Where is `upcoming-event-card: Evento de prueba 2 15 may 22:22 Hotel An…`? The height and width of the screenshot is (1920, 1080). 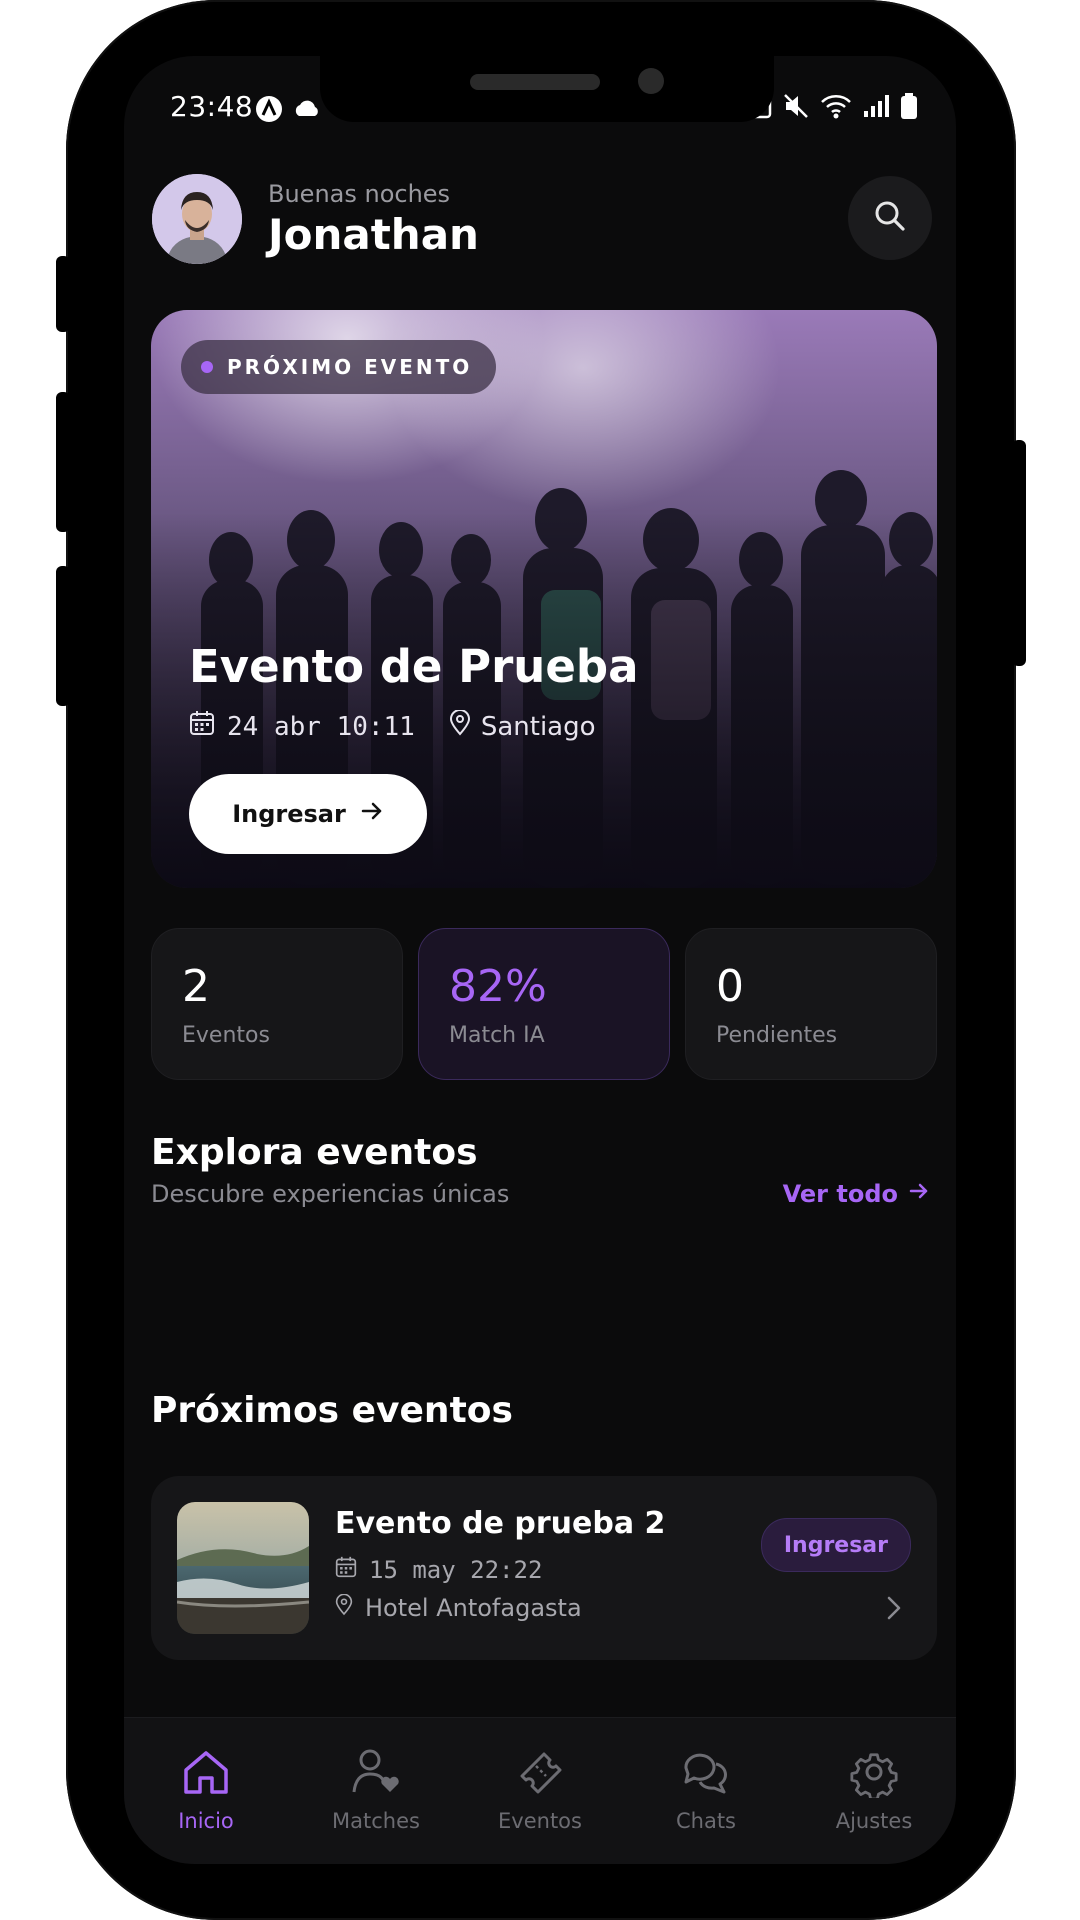 upcoming-event-card: Evento de prueba 2 15 may 22:22 Hotel An… is located at coordinates (544, 1568).